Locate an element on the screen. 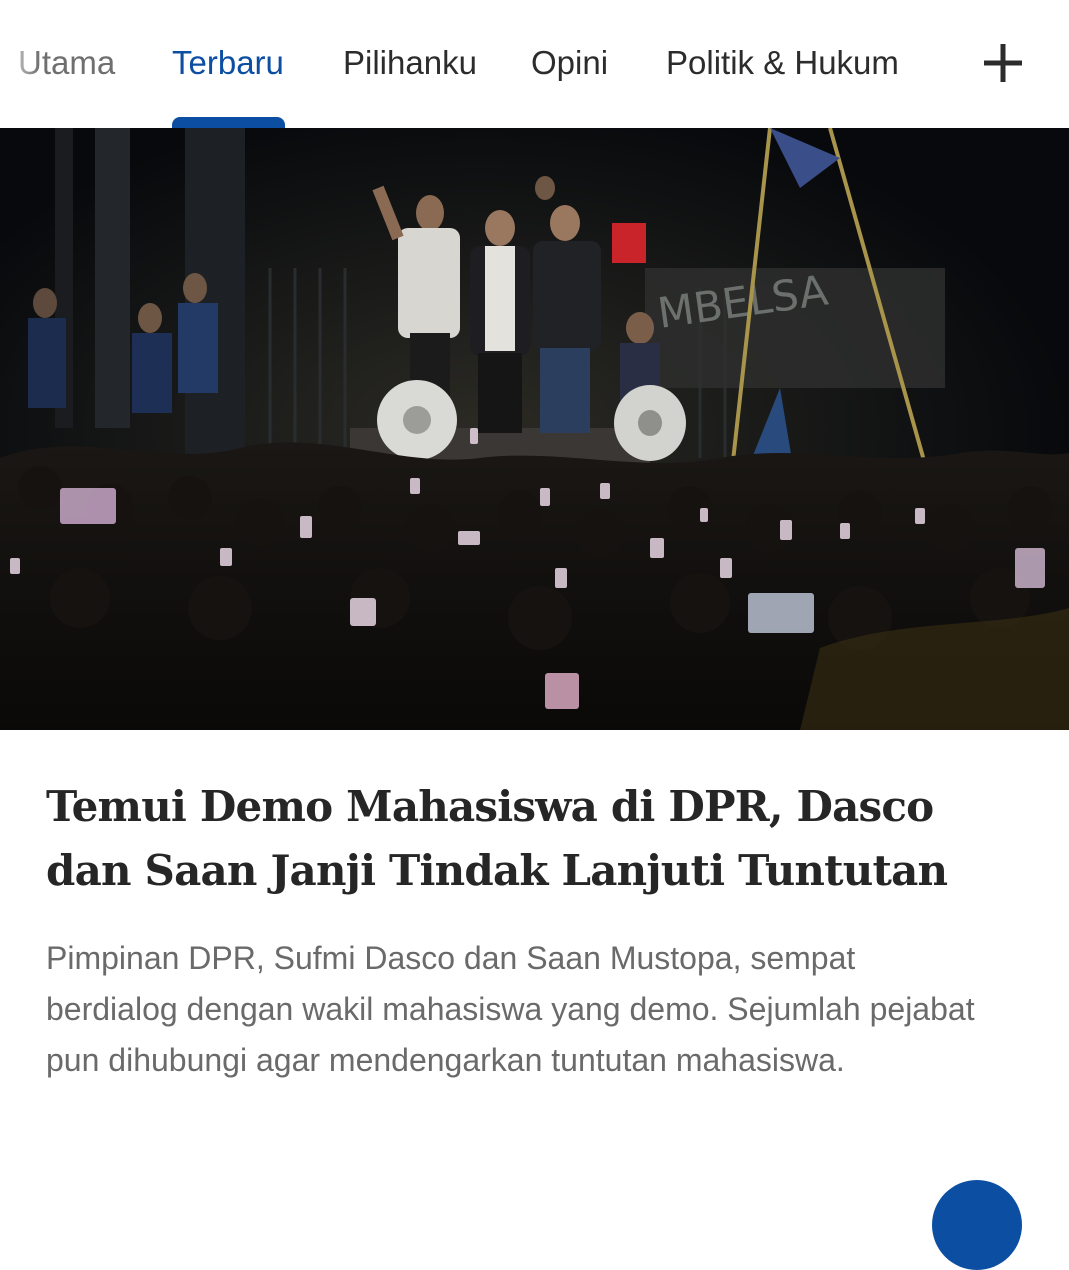  more-categories-button is located at coordinates (1003, 63).